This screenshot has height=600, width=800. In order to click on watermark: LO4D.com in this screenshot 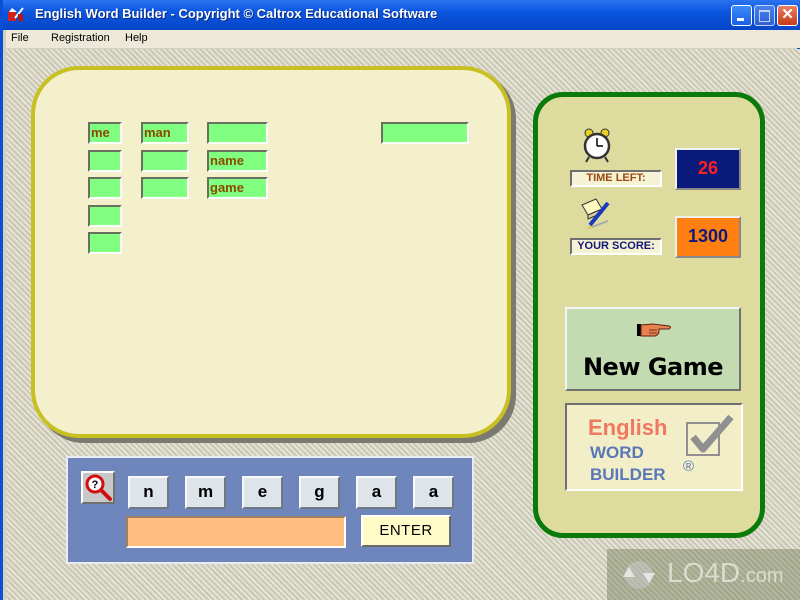, I will do `click(703, 574)`.